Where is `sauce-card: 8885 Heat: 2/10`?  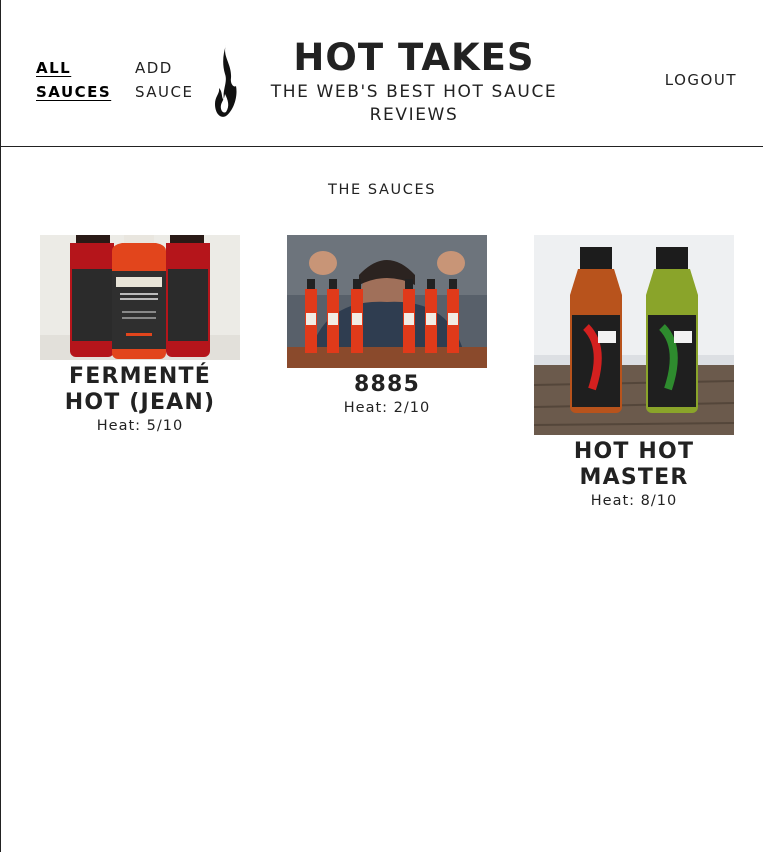 sauce-card: 8885 Heat: 2/10 is located at coordinates (387, 326).